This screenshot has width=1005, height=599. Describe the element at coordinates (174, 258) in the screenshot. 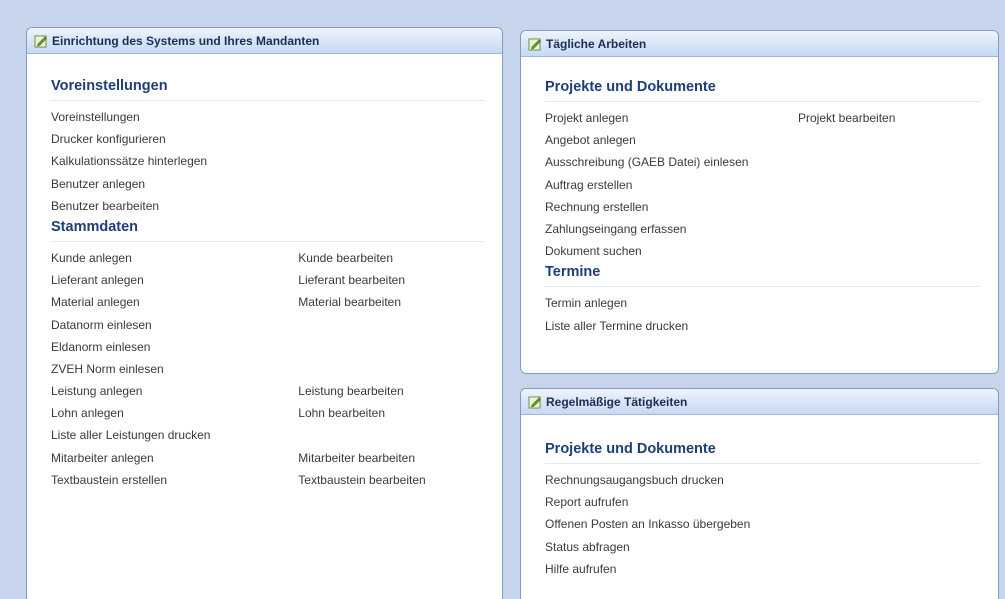

I see `menu-link-kunde-anlegen: Kunde anlegen` at that location.